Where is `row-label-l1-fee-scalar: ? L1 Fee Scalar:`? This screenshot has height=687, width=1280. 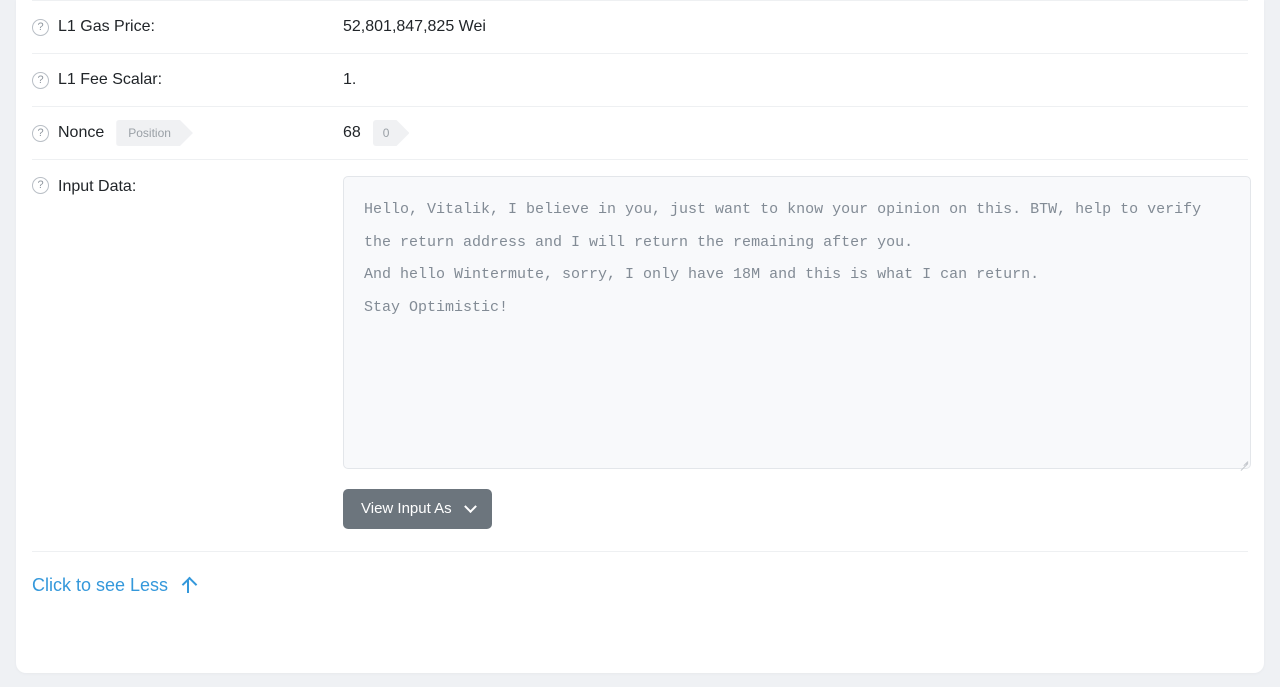
row-label-l1-fee-scalar: ? L1 Fee Scalar: is located at coordinates (187, 80).